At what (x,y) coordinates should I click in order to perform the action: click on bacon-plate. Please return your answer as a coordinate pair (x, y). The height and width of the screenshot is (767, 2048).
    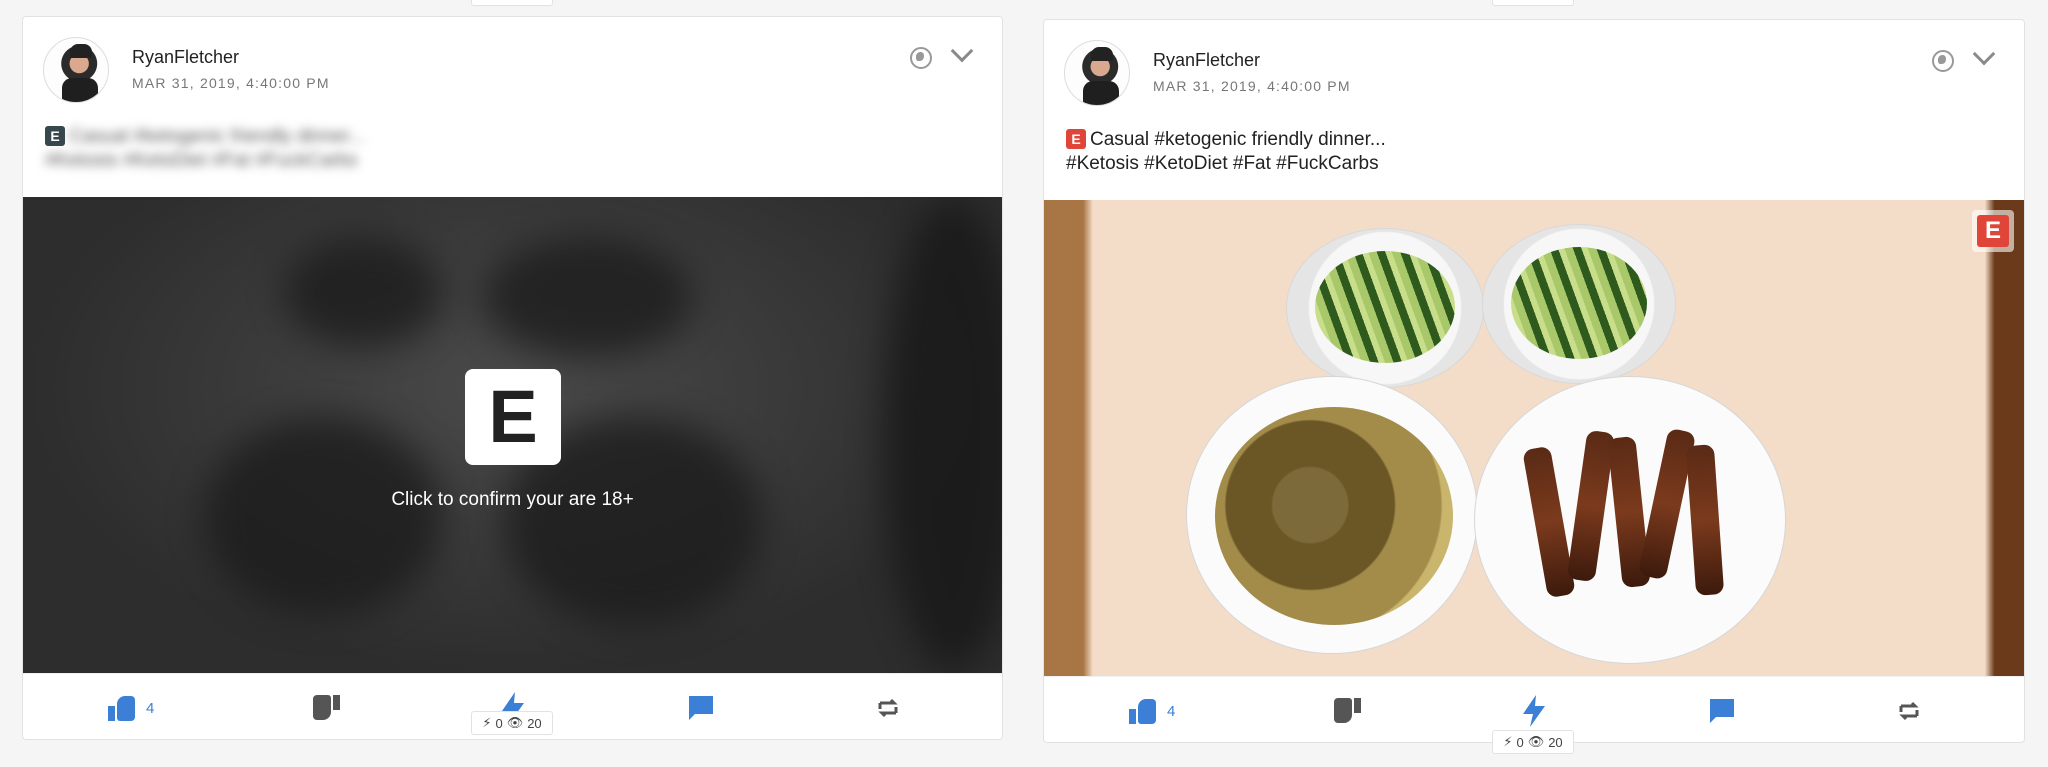
    Looking at the image, I should click on (1630, 520).